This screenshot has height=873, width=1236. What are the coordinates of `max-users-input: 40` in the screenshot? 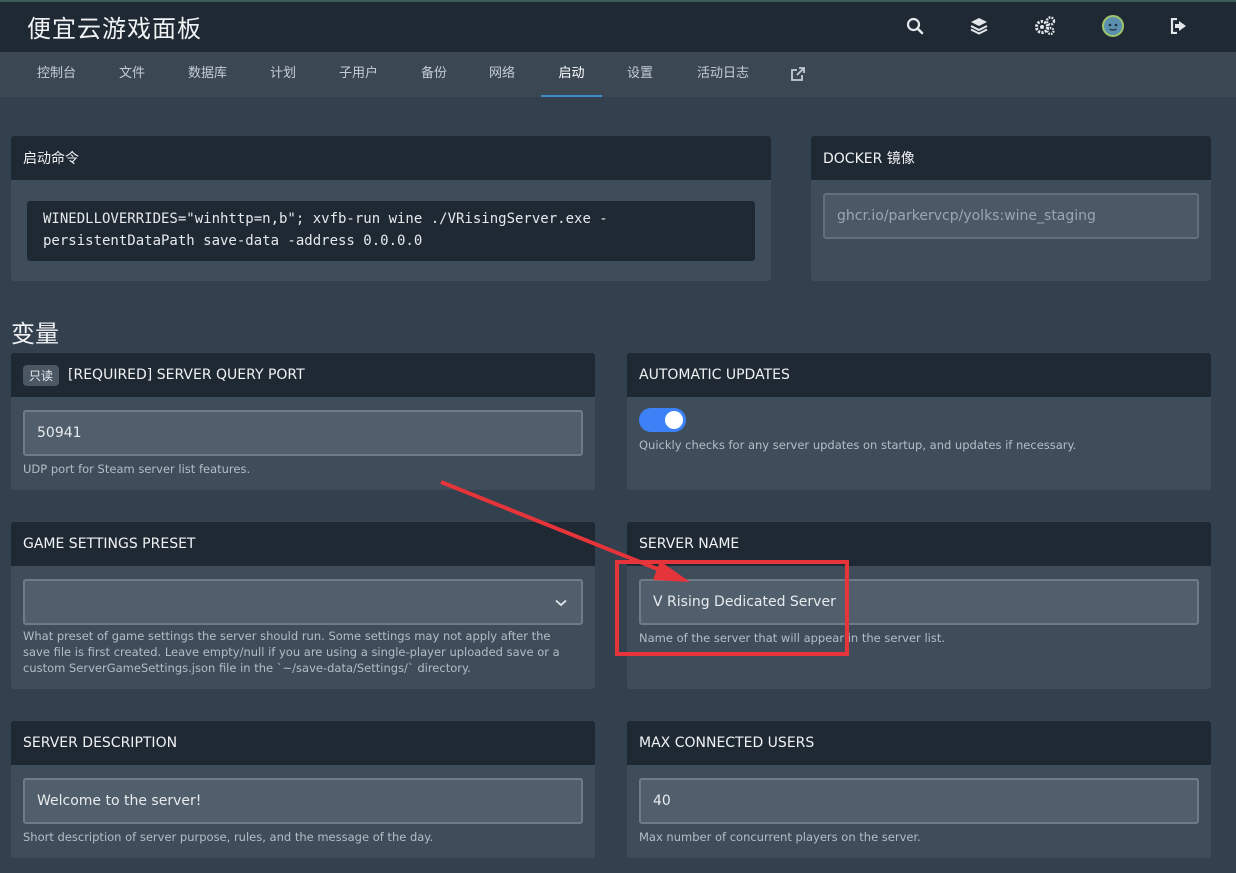 It's located at (919, 801).